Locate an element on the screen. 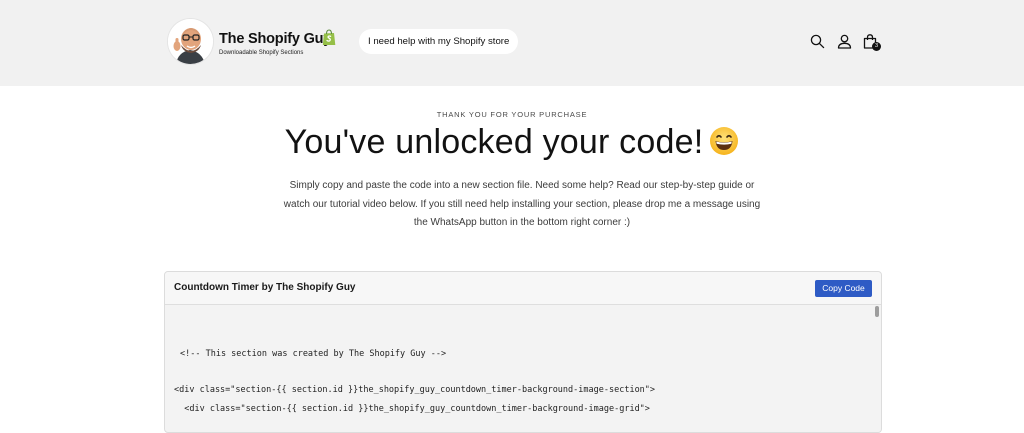 The height and width of the screenshot is (433, 1024). help-pill-button: I need help with my Shopify store is located at coordinates (439, 41).